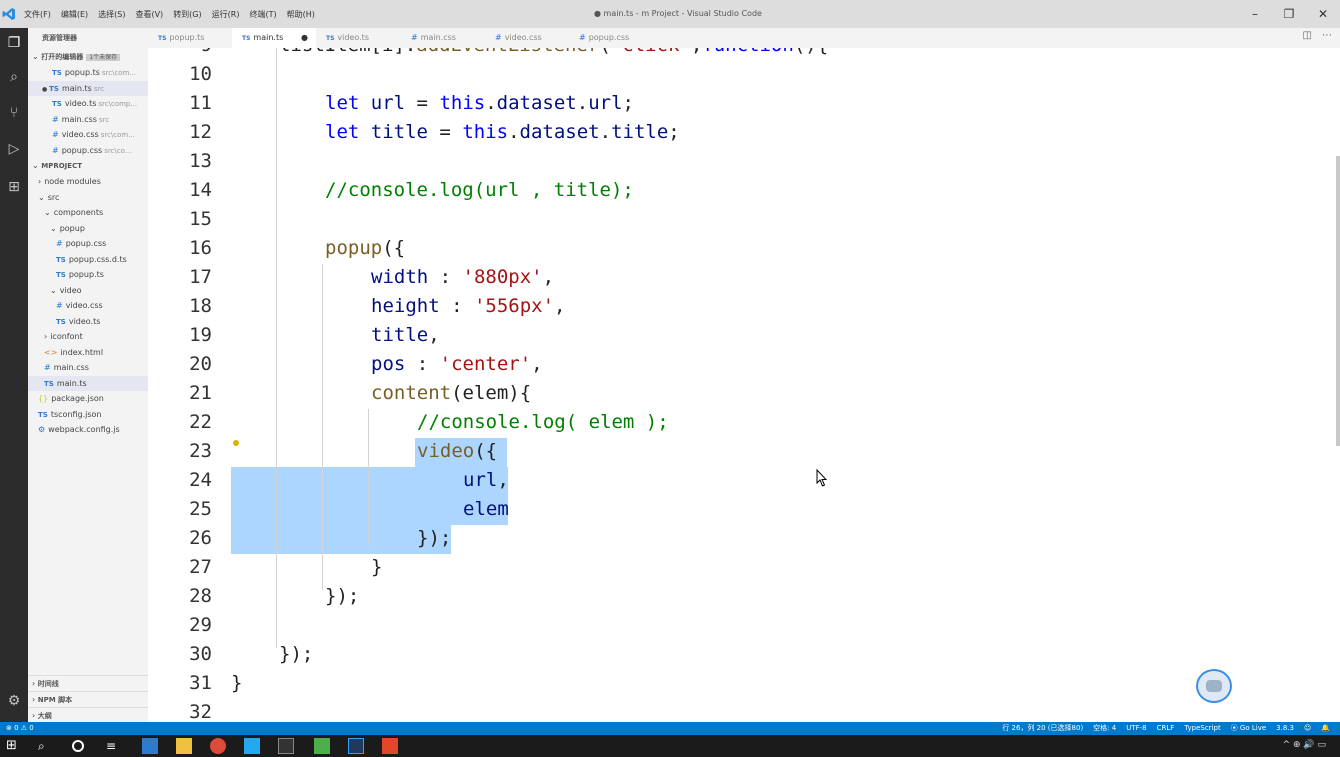 This screenshot has width=1340, height=757. Describe the element at coordinates (103, 57) in the screenshot. I see `unsaved-badge: 1个未保存` at that location.